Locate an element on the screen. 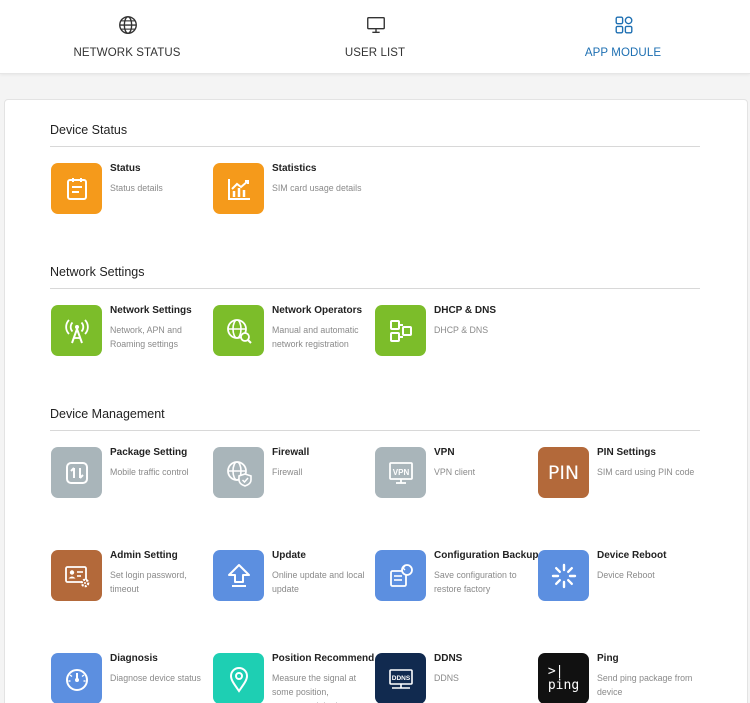 This screenshot has height=703, width=750. tab-label: NETWORK STATUS is located at coordinates (127, 53).